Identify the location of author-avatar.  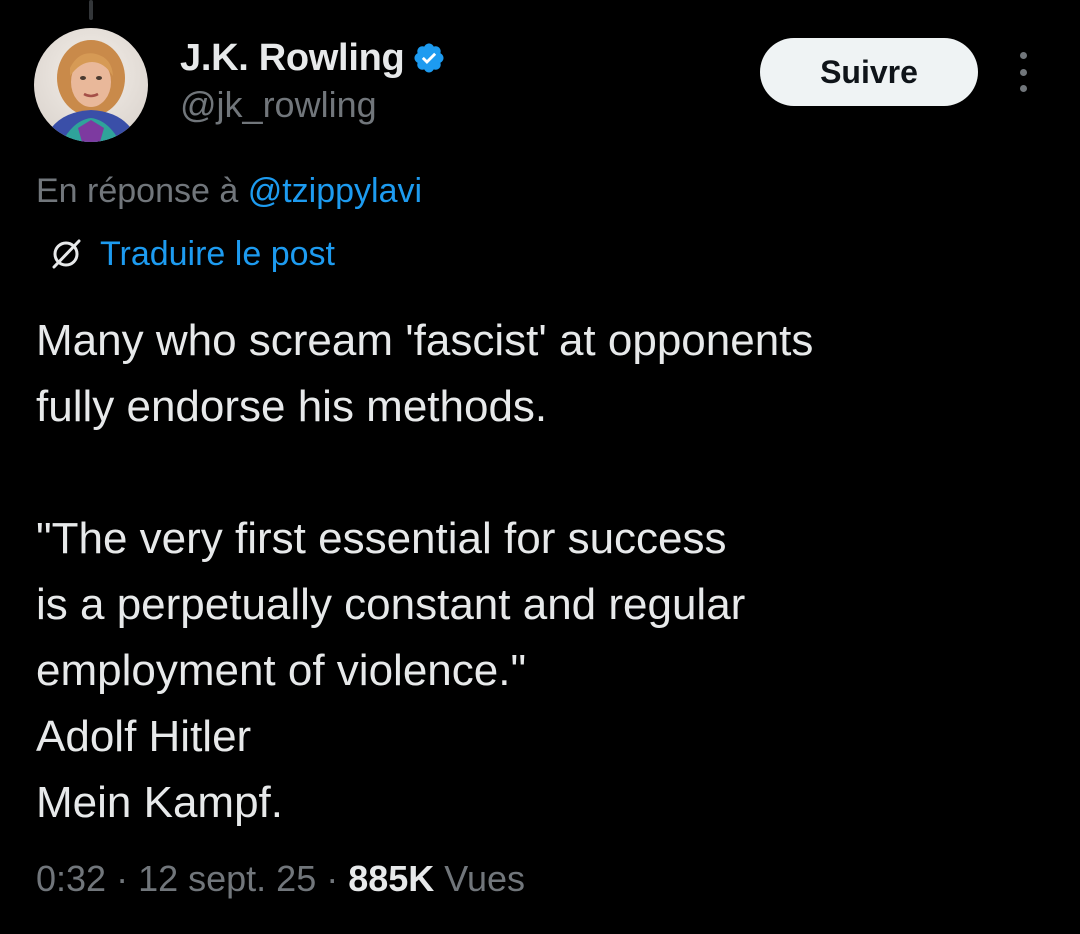
(91, 85).